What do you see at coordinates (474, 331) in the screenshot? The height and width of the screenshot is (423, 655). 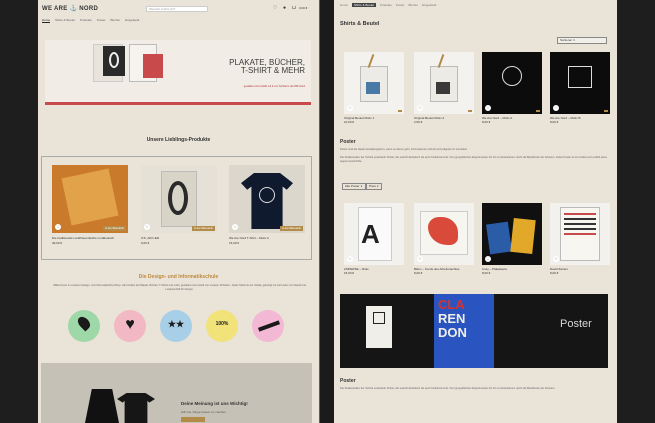 I see `poster-banner: CLA REN DON Poster` at bounding box center [474, 331].